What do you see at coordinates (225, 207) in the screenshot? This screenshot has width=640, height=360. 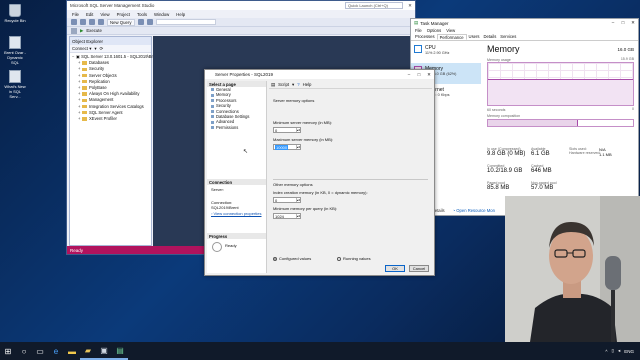 I see `connection-value: SQL2019\Brent` at bounding box center [225, 207].